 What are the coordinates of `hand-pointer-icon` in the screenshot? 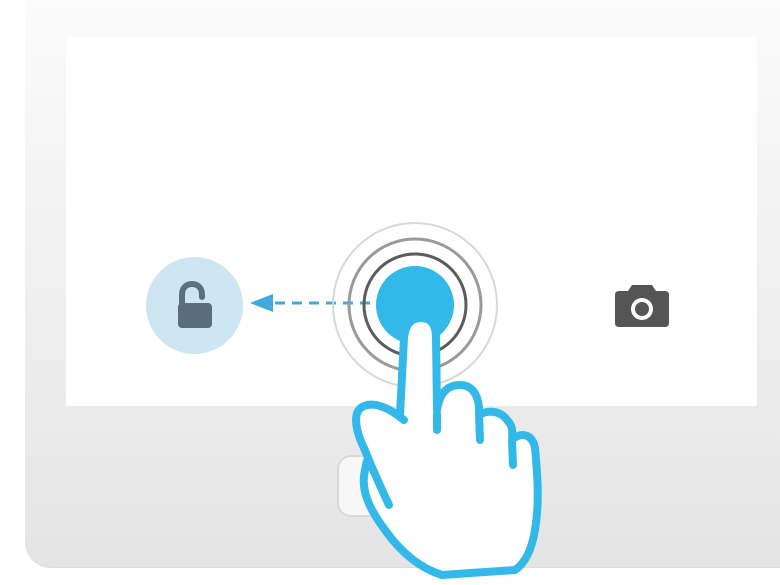 It's located at (447, 446).